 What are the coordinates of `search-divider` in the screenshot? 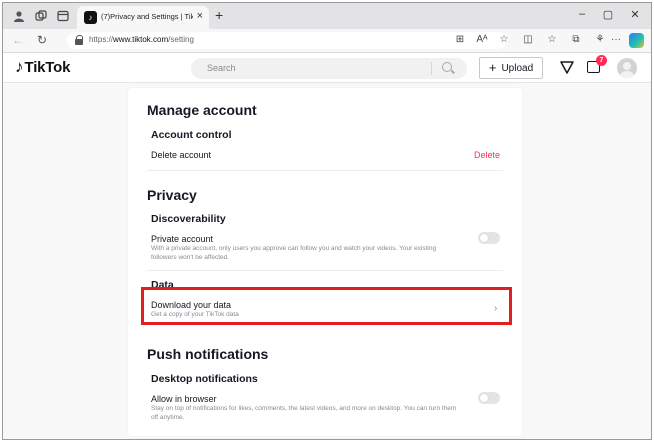 It's located at (431, 68).